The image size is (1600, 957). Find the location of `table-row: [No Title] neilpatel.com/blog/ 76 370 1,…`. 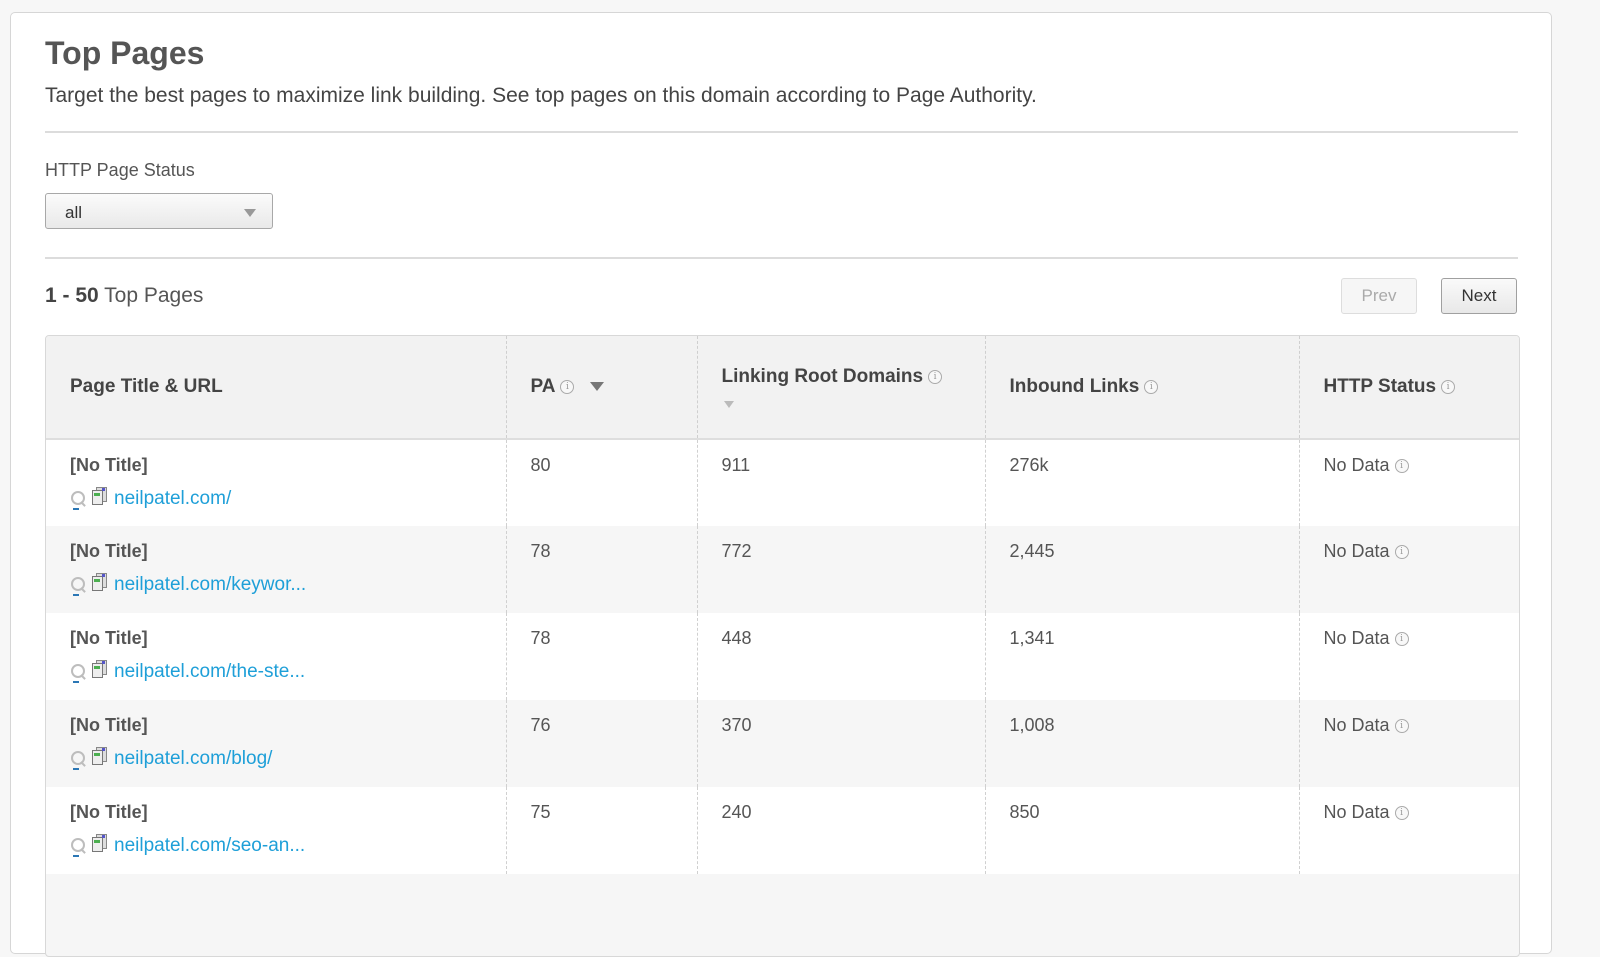

table-row: [No Title] neilpatel.com/blog/ 76 370 1,… is located at coordinates (782, 743).